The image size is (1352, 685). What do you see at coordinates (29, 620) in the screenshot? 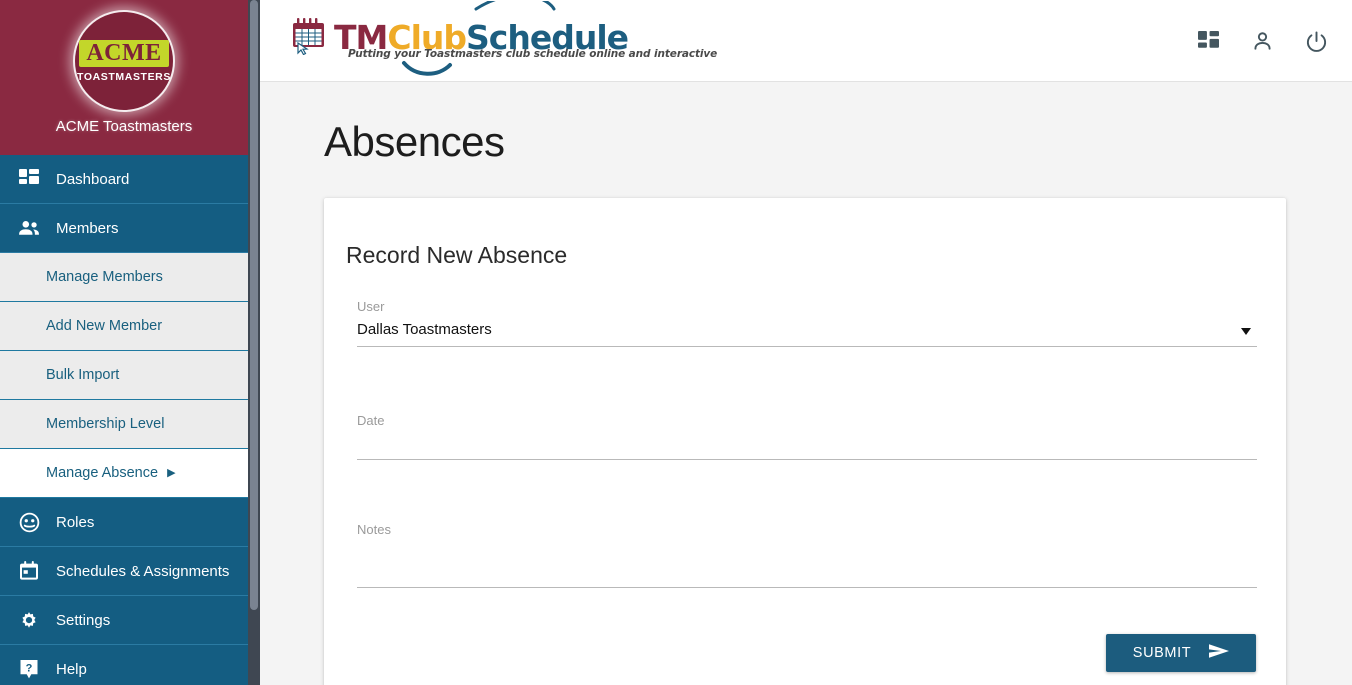
I see `gear-icon` at bounding box center [29, 620].